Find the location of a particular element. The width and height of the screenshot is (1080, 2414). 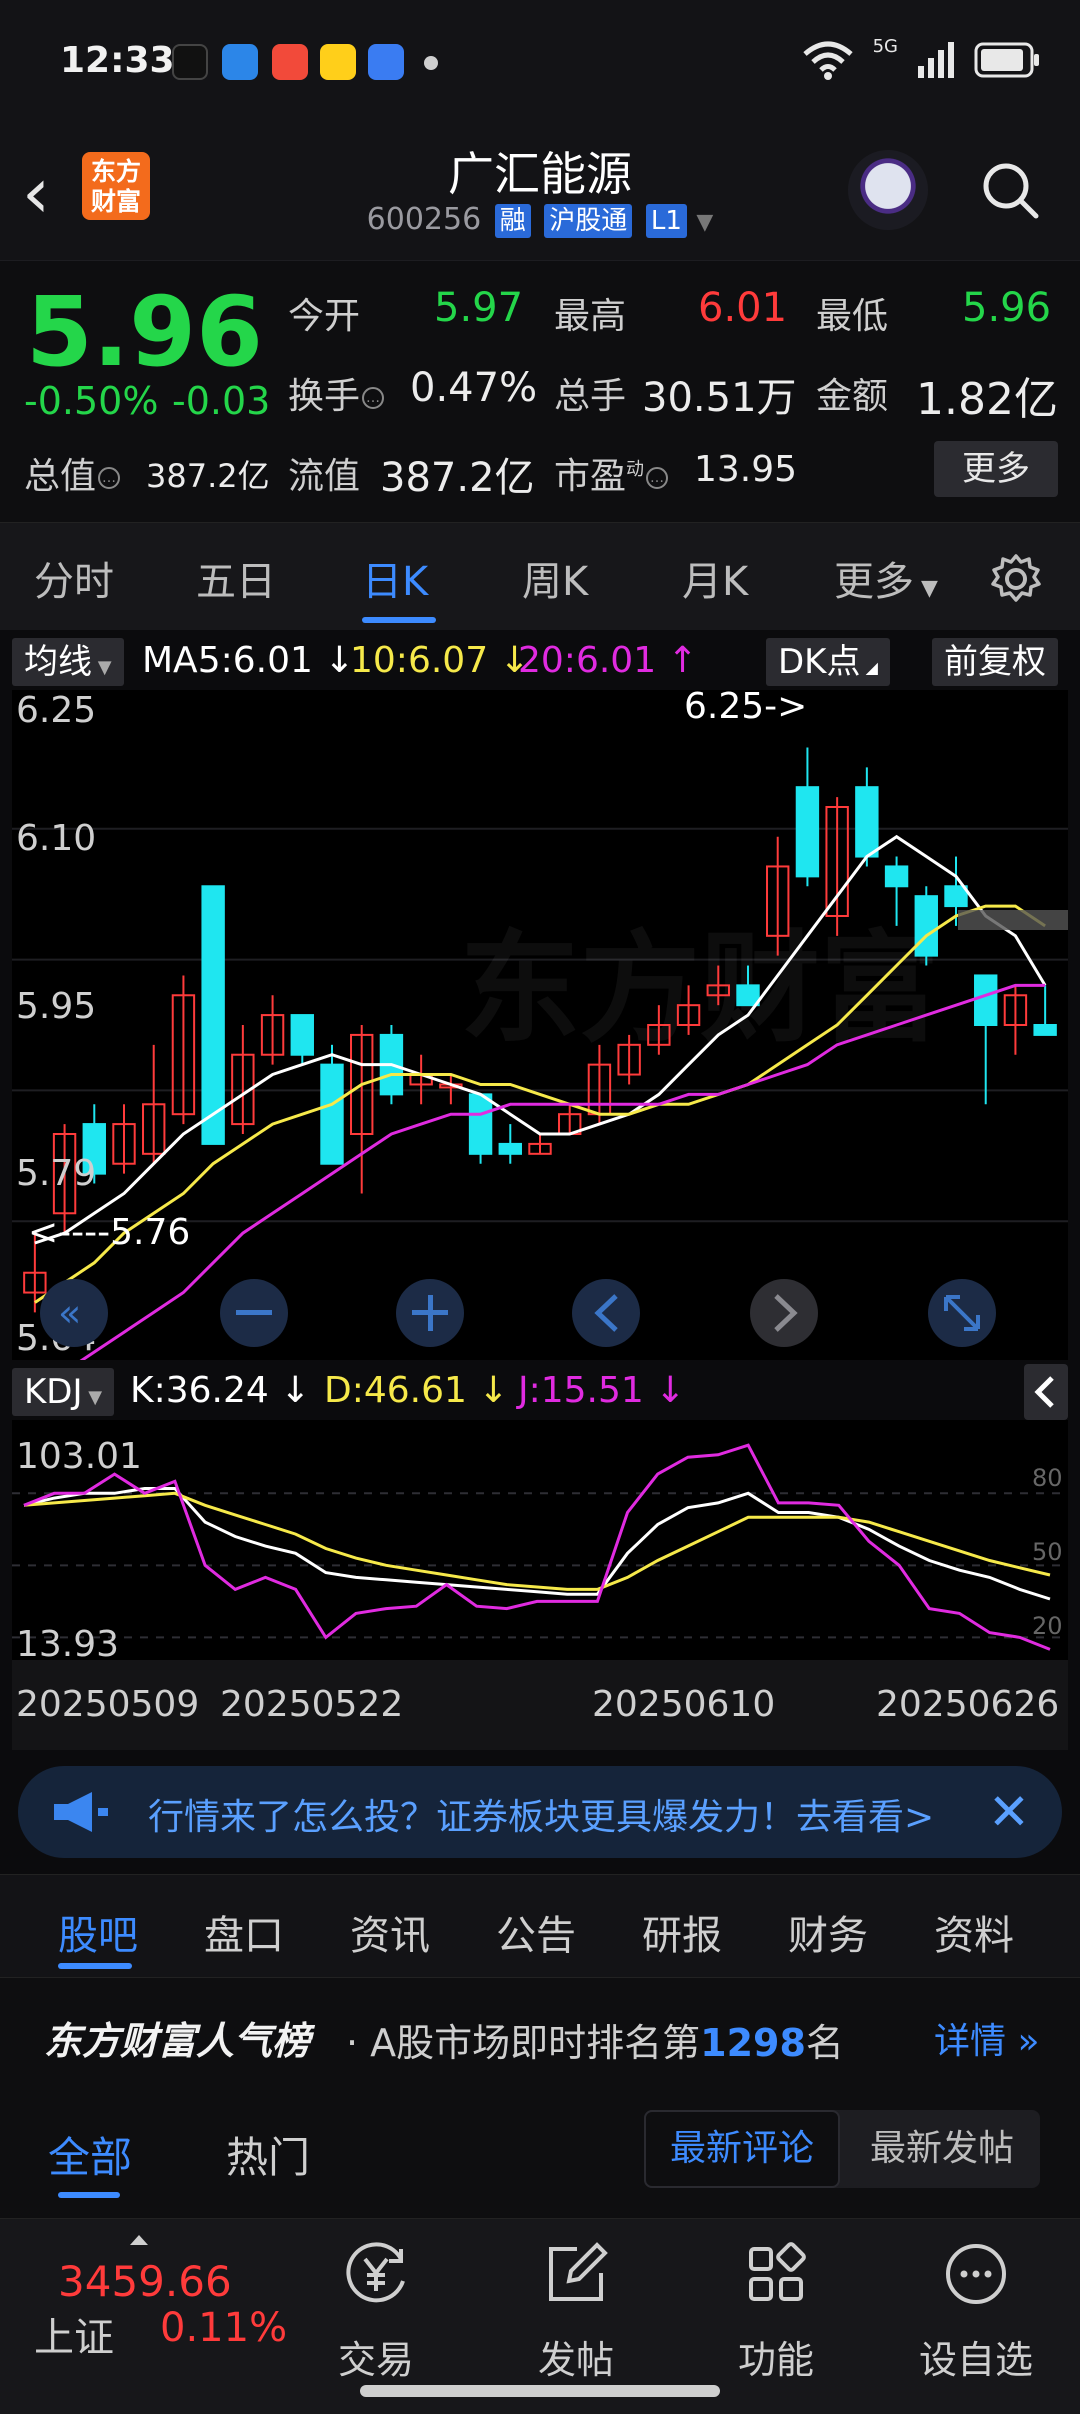

active-tab-indicator is located at coordinates (399, 620).